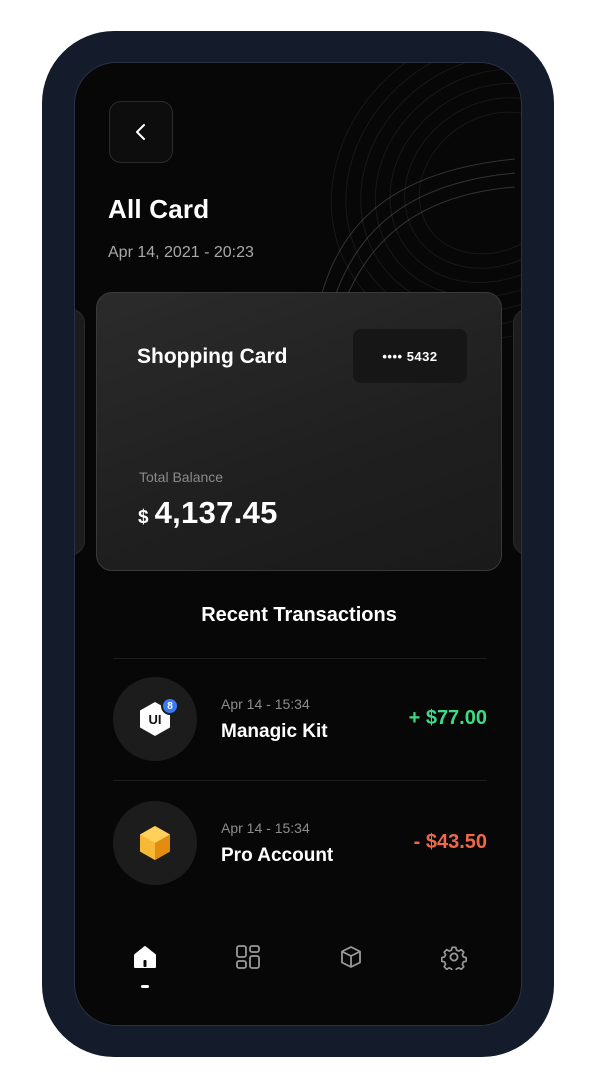 The width and height of the screenshot is (592, 1092). I want to click on home-icon, so click(145, 957).